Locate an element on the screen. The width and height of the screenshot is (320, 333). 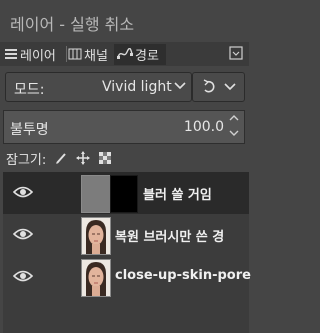
layer-name: 블러 쓸 거임 is located at coordinates (177, 195).